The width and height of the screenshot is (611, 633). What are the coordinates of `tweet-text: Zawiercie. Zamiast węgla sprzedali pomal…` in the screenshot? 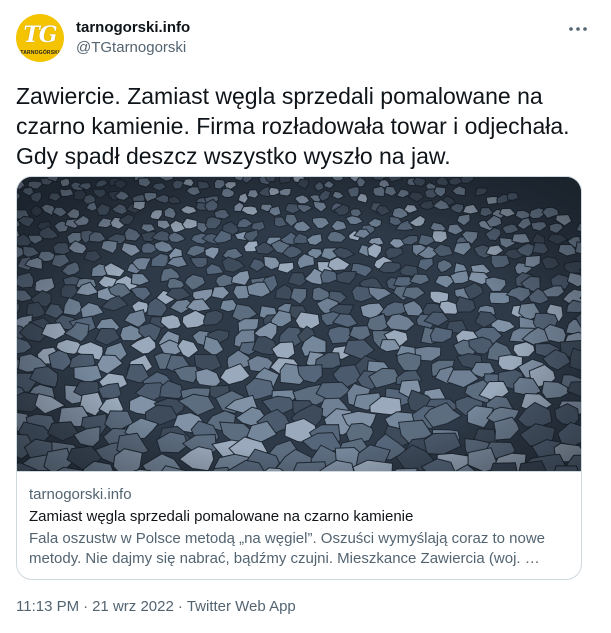 It's located at (293, 126).